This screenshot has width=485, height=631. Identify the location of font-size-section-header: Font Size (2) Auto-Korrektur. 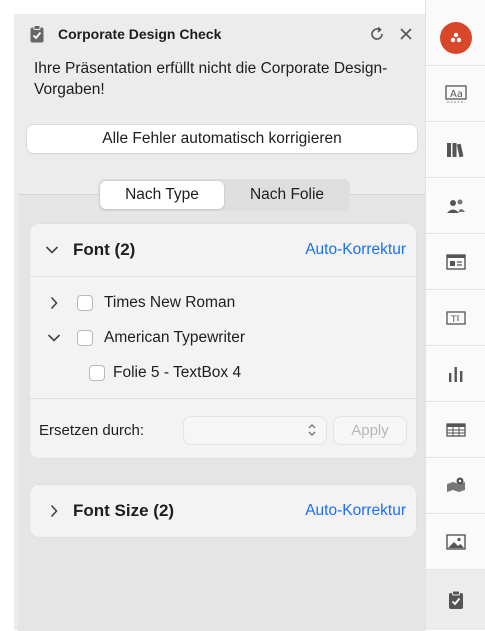
(223, 511).